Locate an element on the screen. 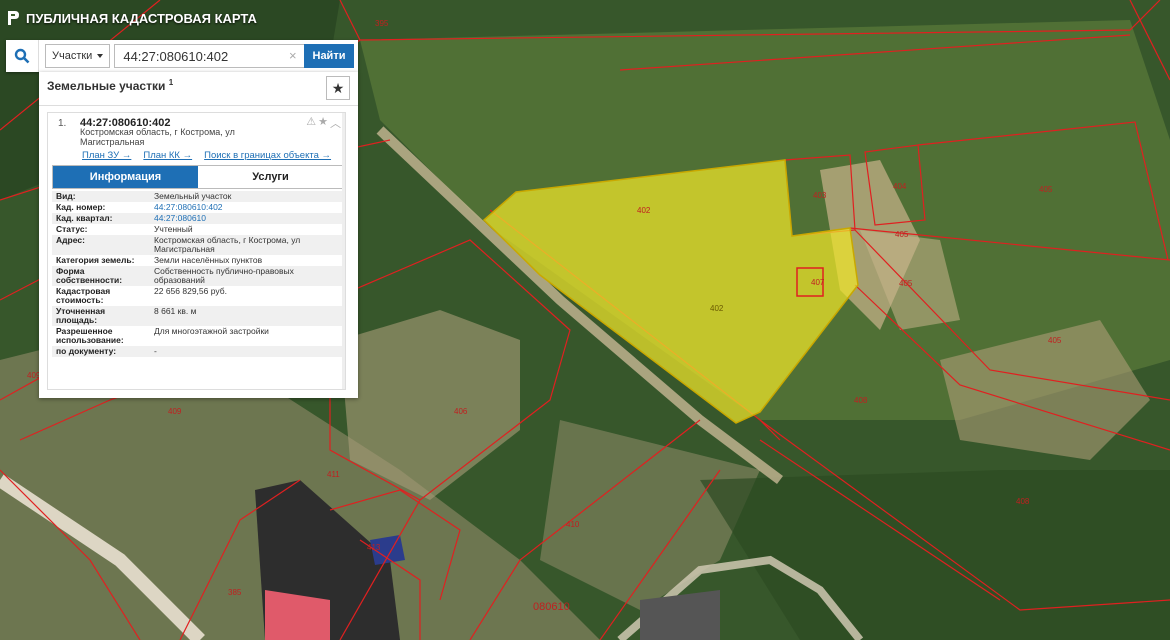 This screenshot has width=1170, height=640. panel-header: Земельные участки 1 ★ is located at coordinates (198, 89).